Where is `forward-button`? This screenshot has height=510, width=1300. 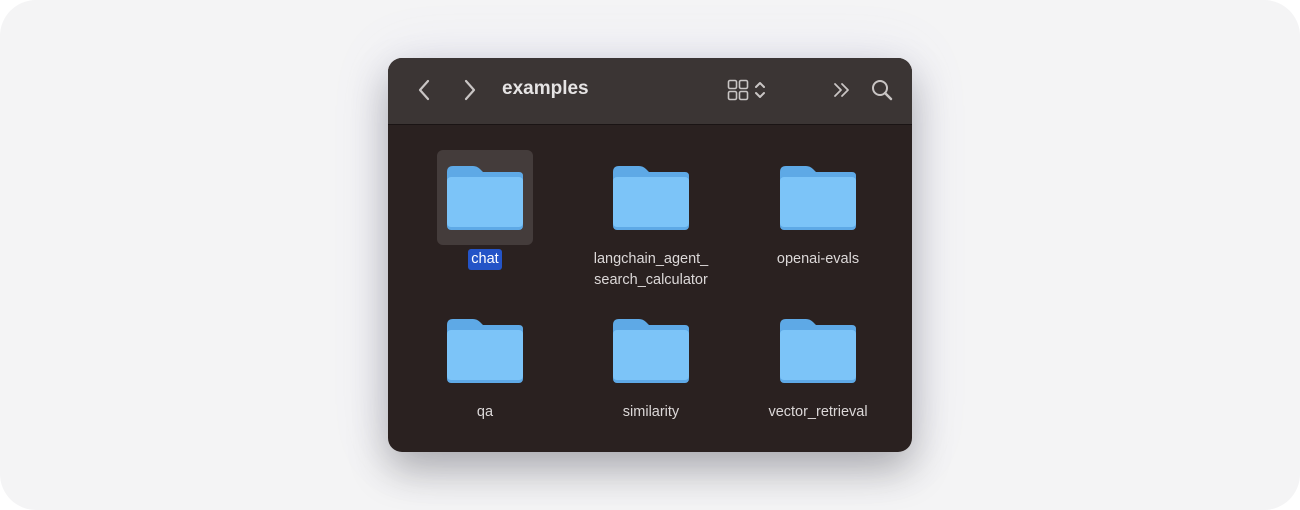 forward-button is located at coordinates (470, 90).